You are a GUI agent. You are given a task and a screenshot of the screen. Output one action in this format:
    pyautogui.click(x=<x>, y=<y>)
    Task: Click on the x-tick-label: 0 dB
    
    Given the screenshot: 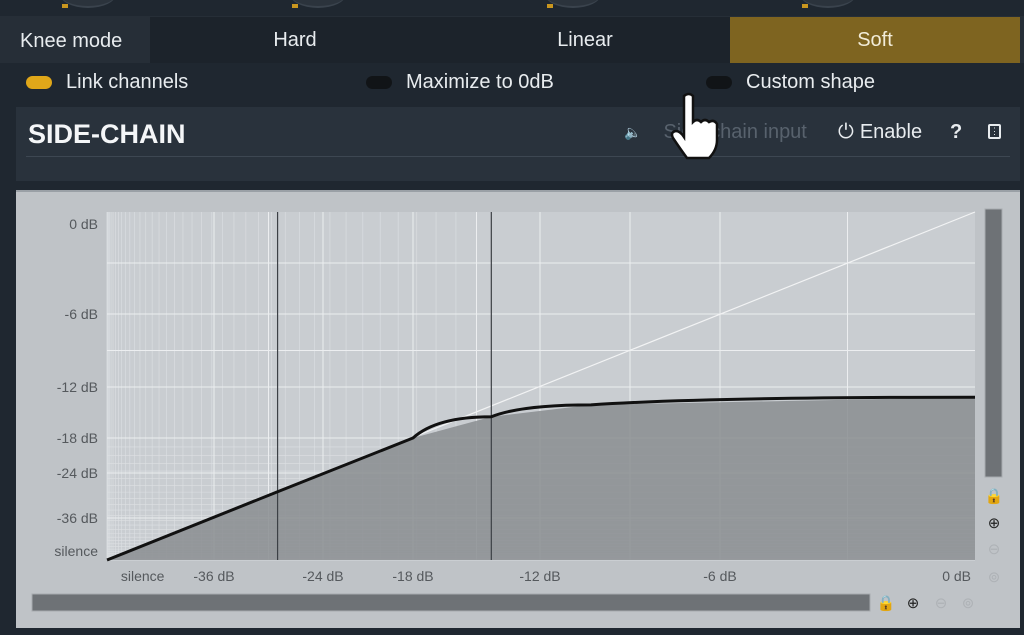 What is the action you would take?
    pyautogui.click(x=956, y=576)
    